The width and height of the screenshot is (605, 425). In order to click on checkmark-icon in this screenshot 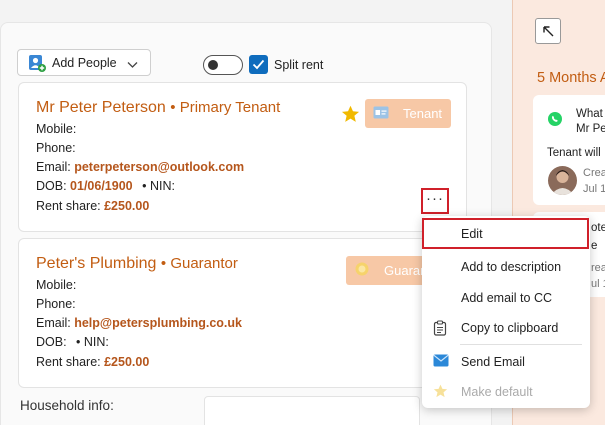, I will do `click(258, 64)`.